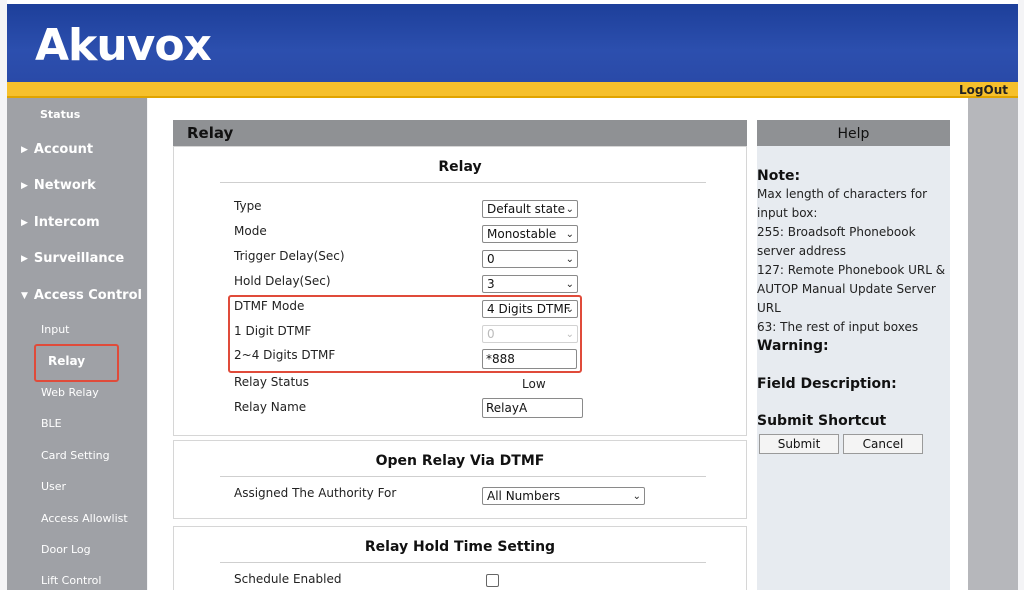 The image size is (1024, 590). Describe the element at coordinates (270, 407) in the screenshot. I see `relay-name-label: Relay Name` at that location.